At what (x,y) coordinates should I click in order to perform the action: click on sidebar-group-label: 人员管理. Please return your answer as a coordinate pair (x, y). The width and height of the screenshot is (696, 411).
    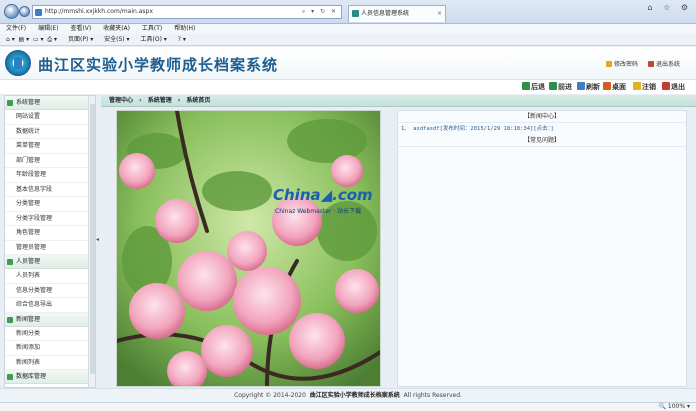
    Looking at the image, I should click on (28, 261).